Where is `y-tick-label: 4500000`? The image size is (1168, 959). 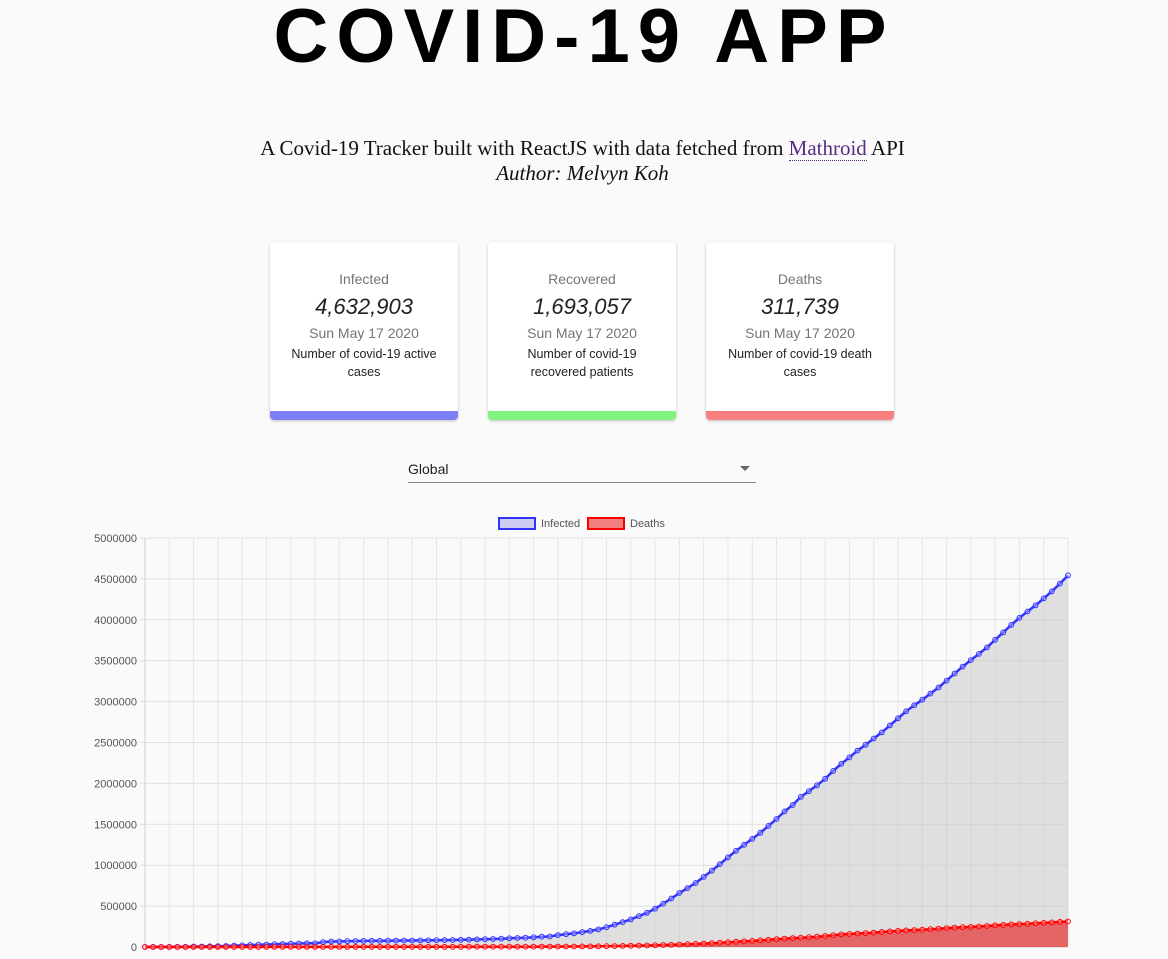 y-tick-label: 4500000 is located at coordinates (115, 580).